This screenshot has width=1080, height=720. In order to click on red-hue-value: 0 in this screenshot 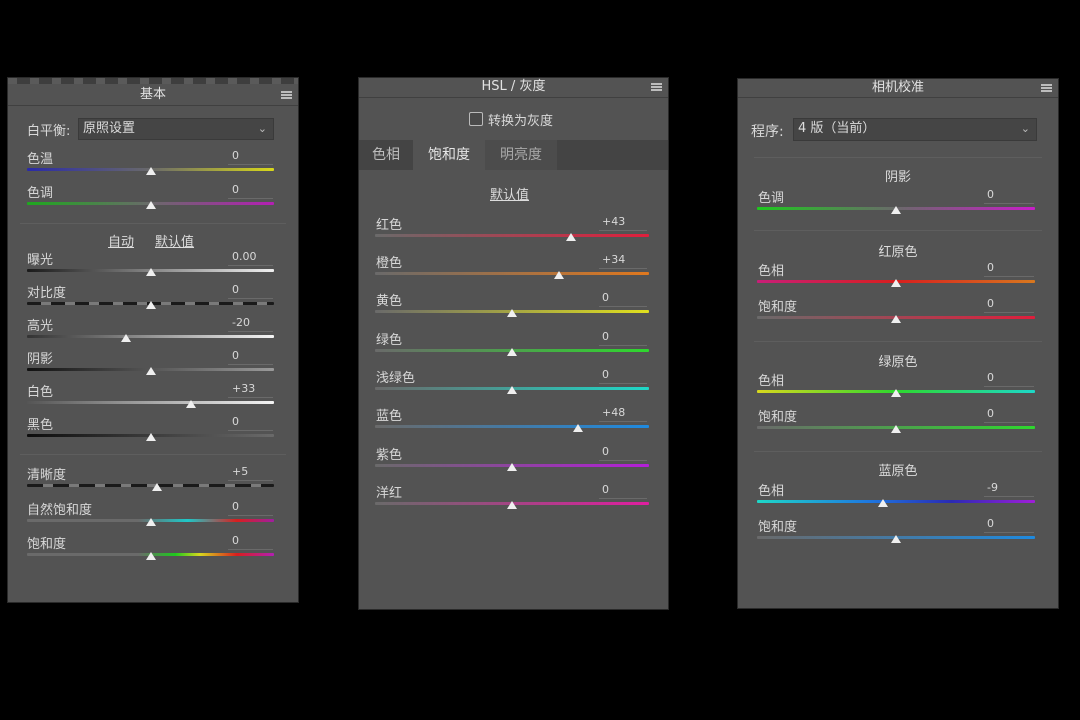, I will do `click(990, 267)`.